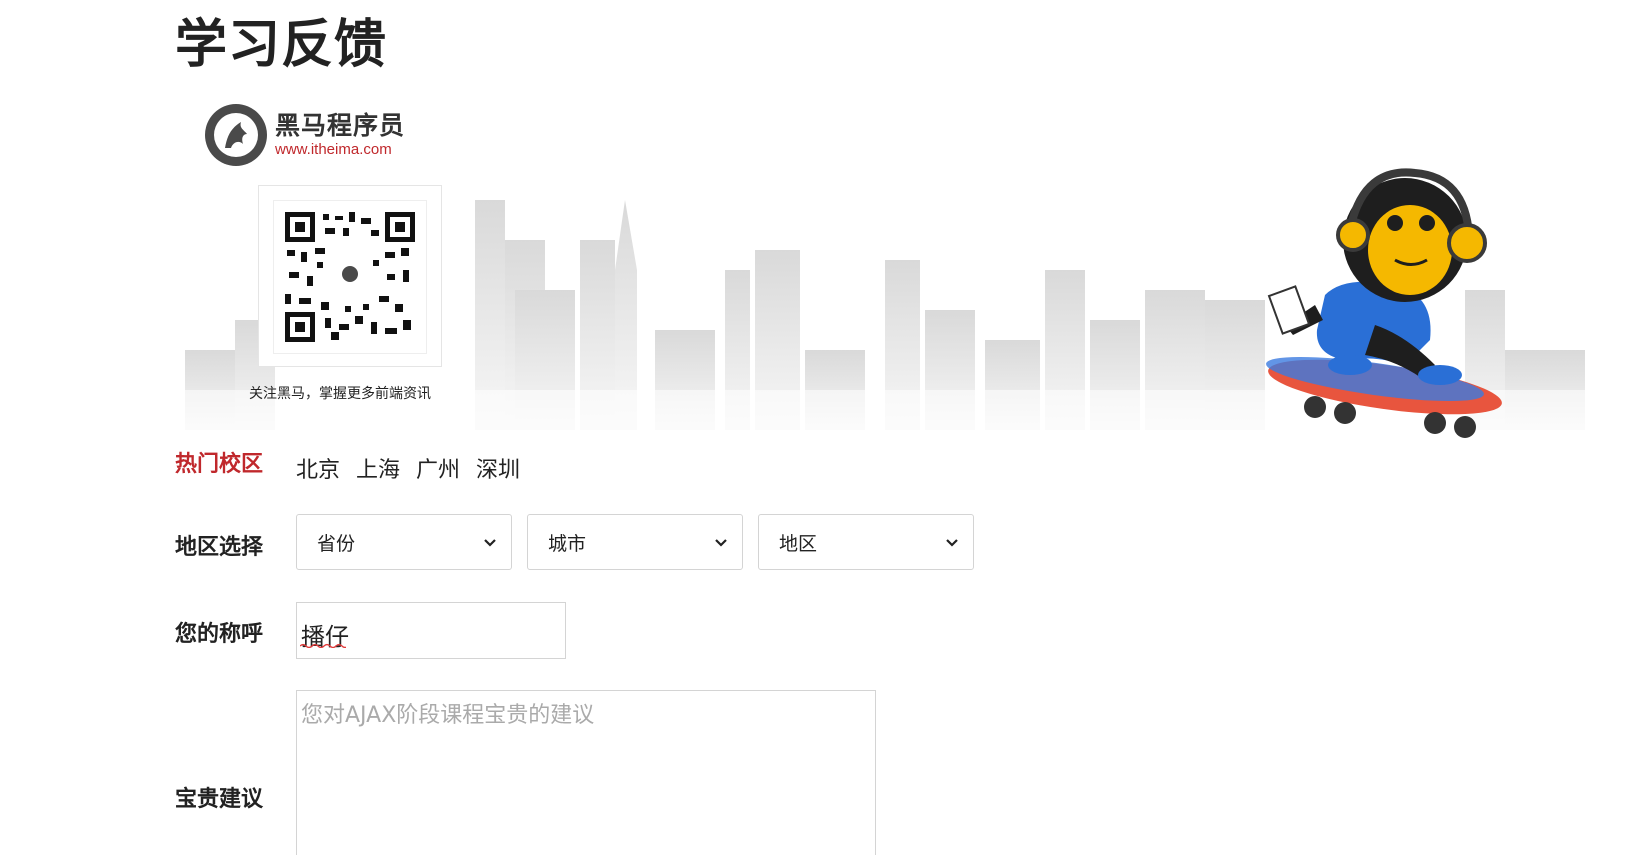  I want to click on campus-item-shenzhen: 深圳, so click(498, 468).